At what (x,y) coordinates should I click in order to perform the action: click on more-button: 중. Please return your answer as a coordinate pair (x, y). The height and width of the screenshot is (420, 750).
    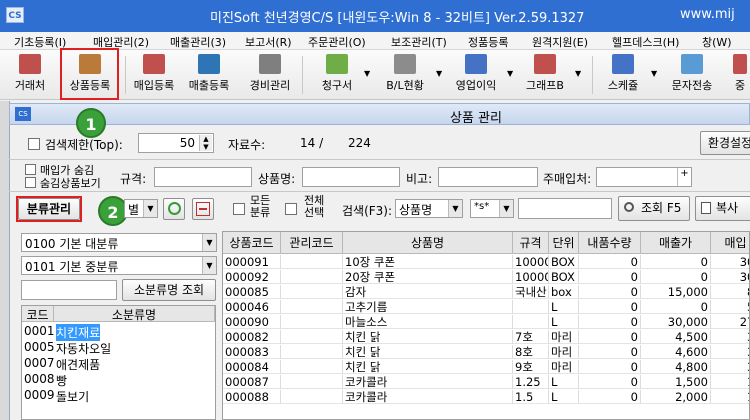
    Looking at the image, I should click on (740, 74).